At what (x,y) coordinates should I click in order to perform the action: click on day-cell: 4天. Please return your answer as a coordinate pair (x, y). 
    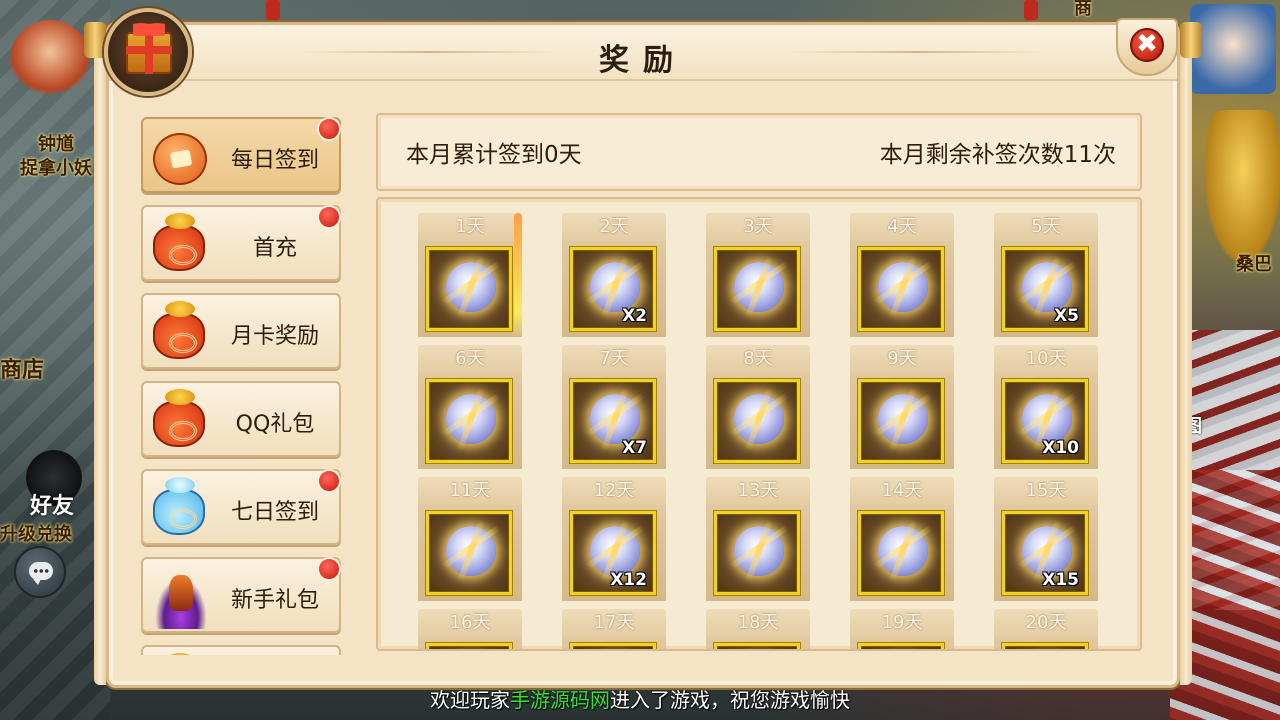
    Looking at the image, I should click on (902, 275).